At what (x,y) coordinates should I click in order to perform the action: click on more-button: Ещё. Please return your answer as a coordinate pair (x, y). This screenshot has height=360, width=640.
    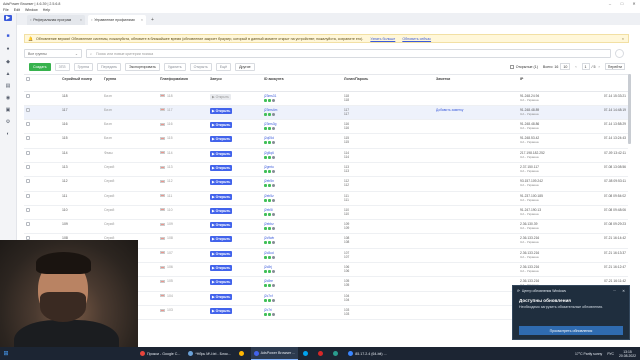
    Looking at the image, I should click on (223, 66).